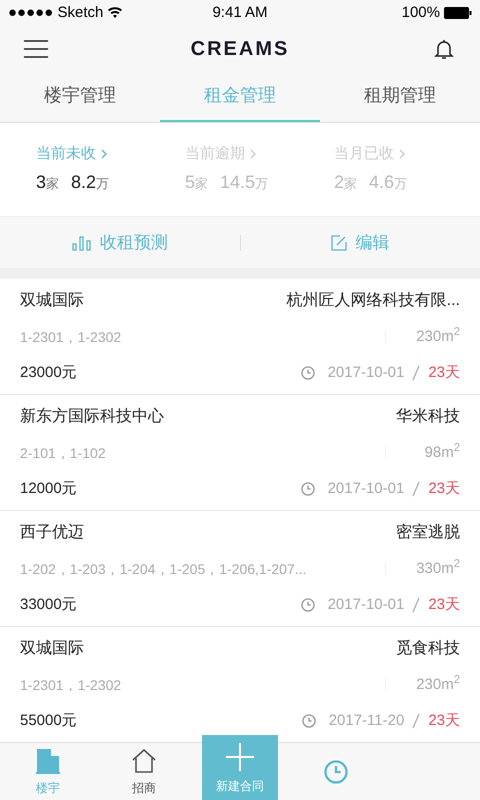 This screenshot has height=800, width=480. I want to click on due-date: 2017-11-20, so click(366, 720).